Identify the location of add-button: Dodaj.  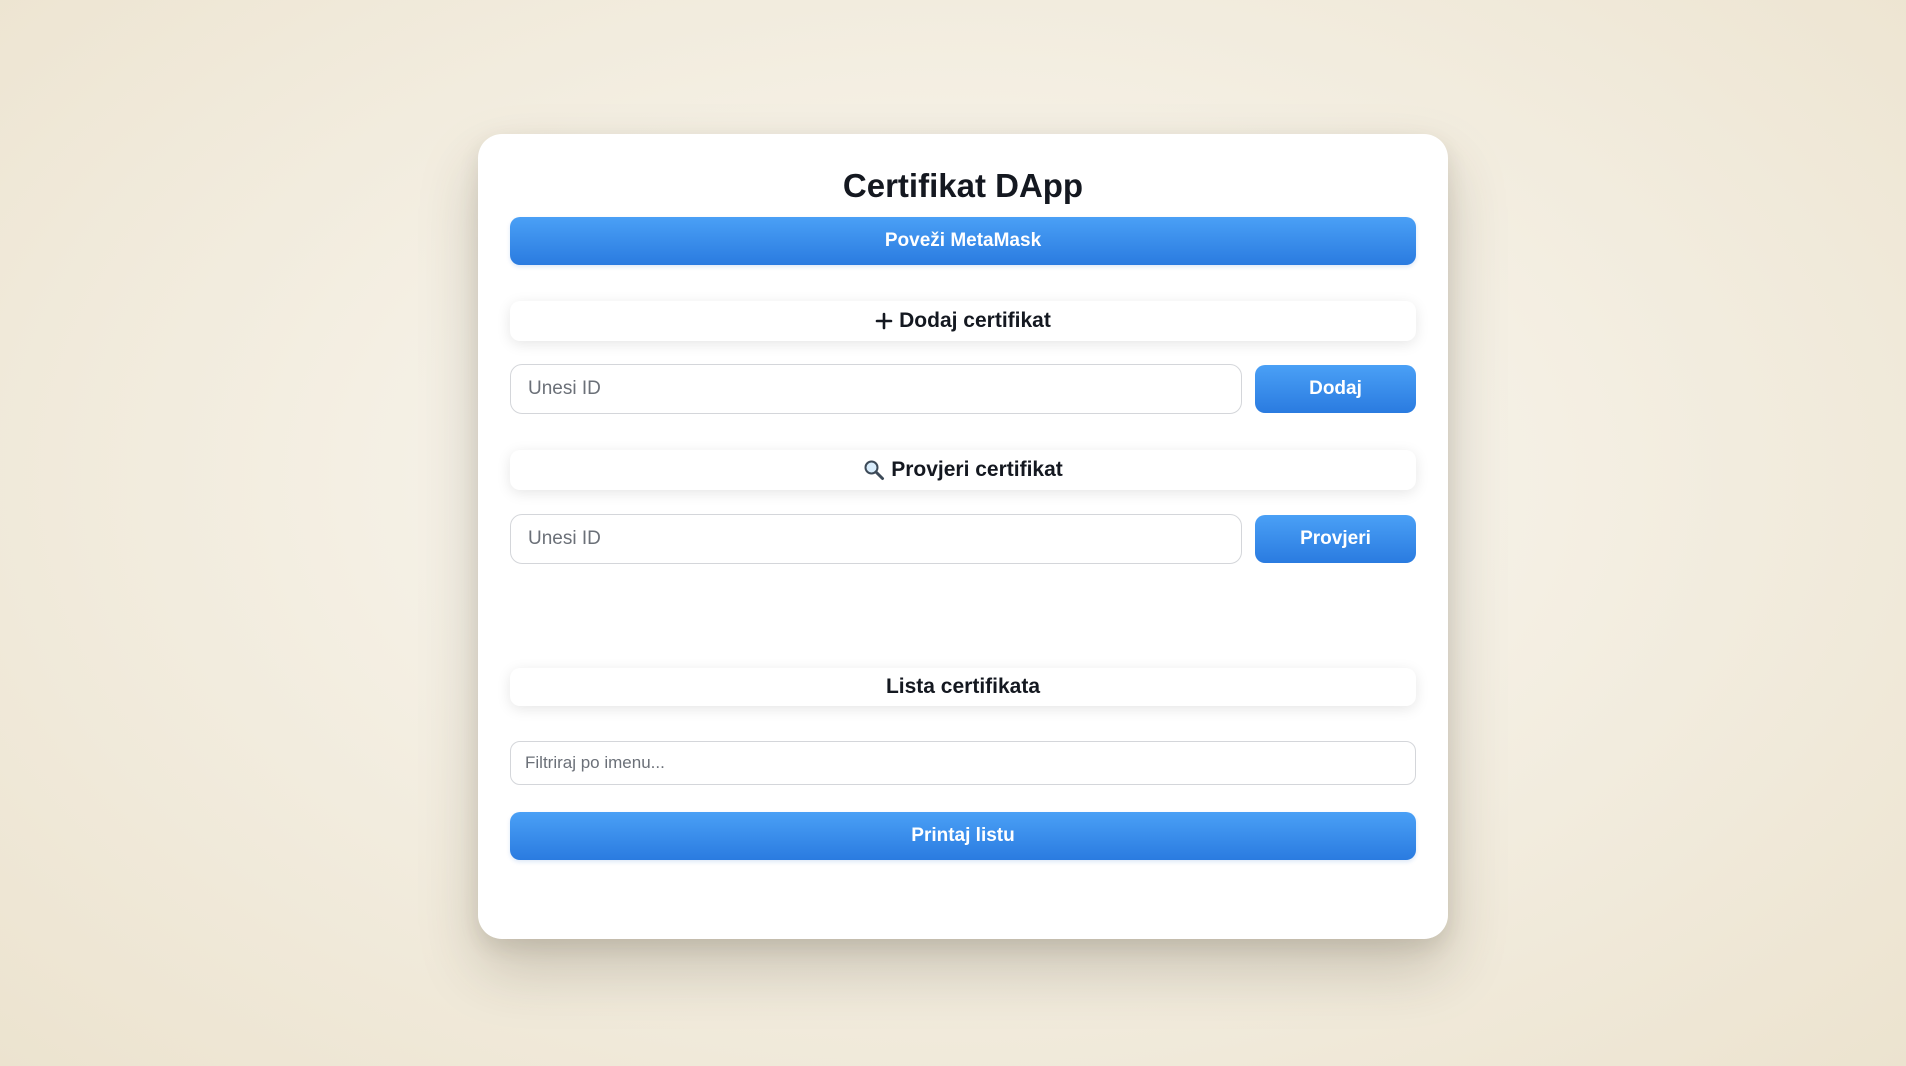
(1335, 389).